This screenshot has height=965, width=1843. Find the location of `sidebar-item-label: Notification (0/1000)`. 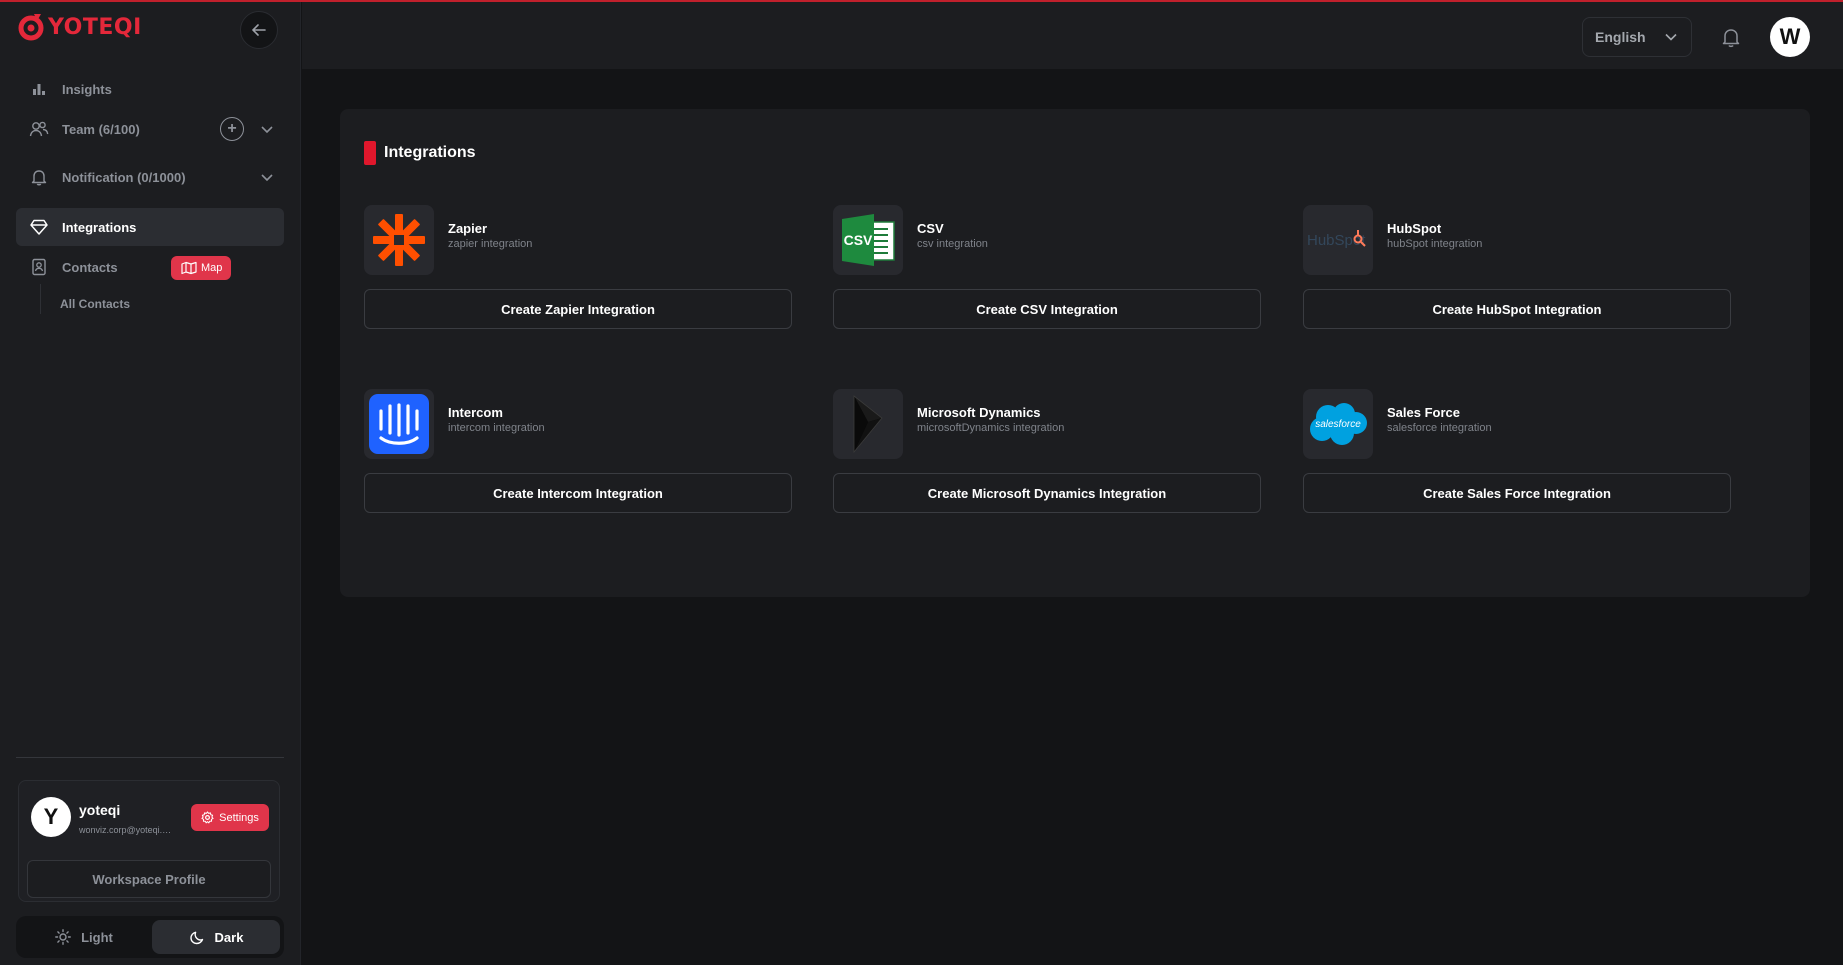

sidebar-item-label: Notification (0/1000) is located at coordinates (124, 177).